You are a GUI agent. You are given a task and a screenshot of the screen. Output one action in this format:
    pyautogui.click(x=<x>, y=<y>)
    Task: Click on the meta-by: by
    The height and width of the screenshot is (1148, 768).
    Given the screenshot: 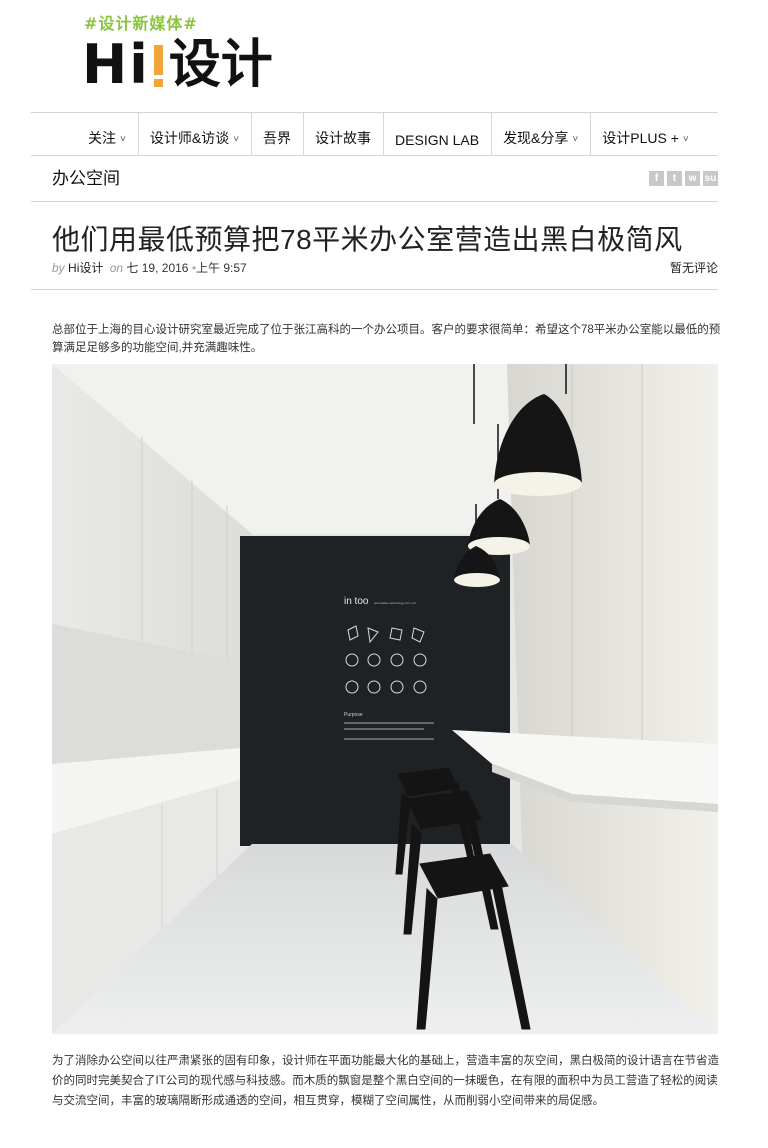 What is the action you would take?
    pyautogui.click(x=58, y=268)
    